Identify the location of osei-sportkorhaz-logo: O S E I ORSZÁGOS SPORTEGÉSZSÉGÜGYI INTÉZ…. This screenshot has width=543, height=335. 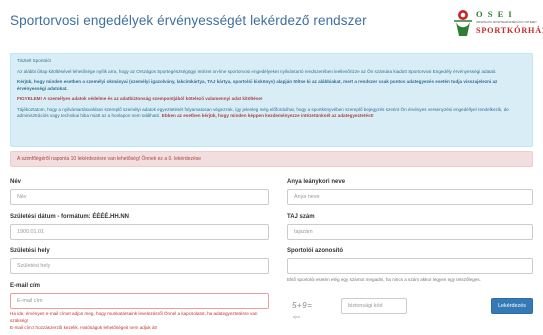
(497, 24).